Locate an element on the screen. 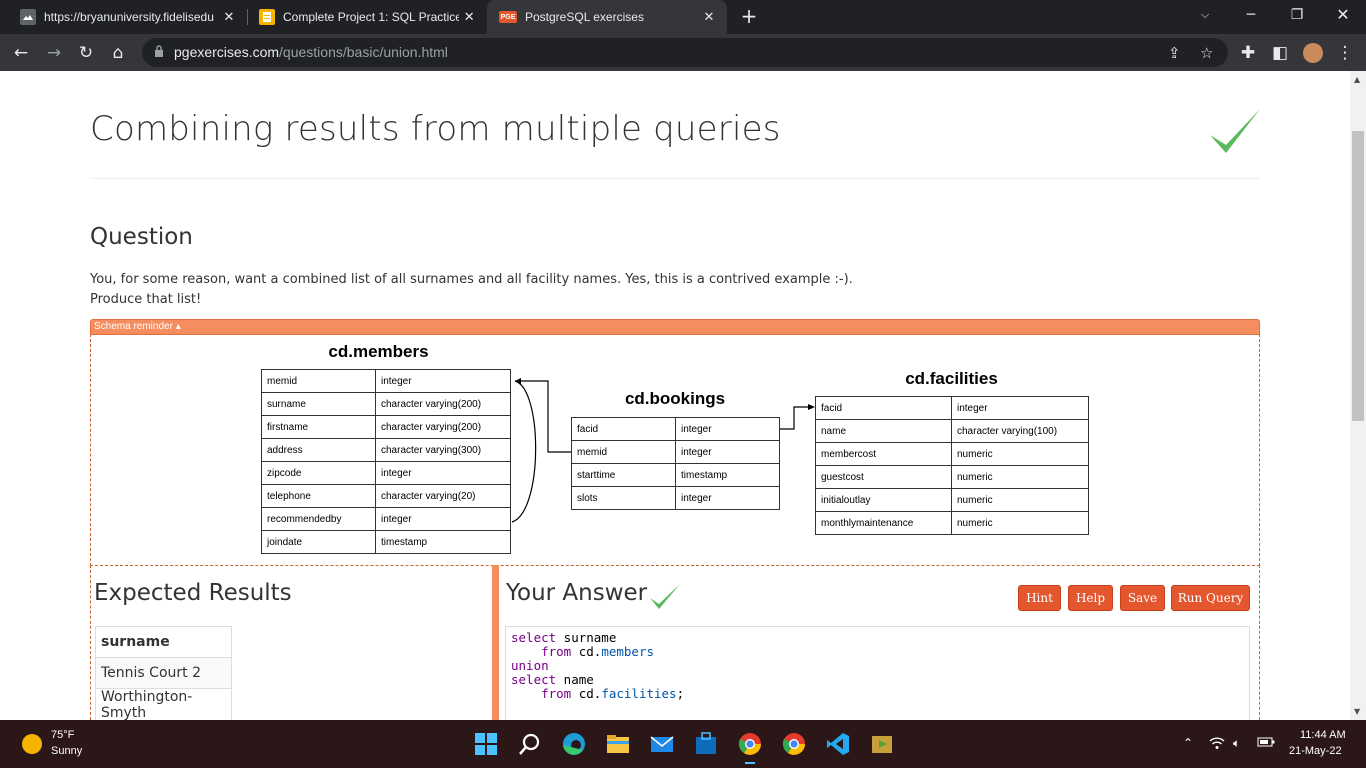 This screenshot has width=1366, height=768. panel-resizer is located at coordinates (495, 642).